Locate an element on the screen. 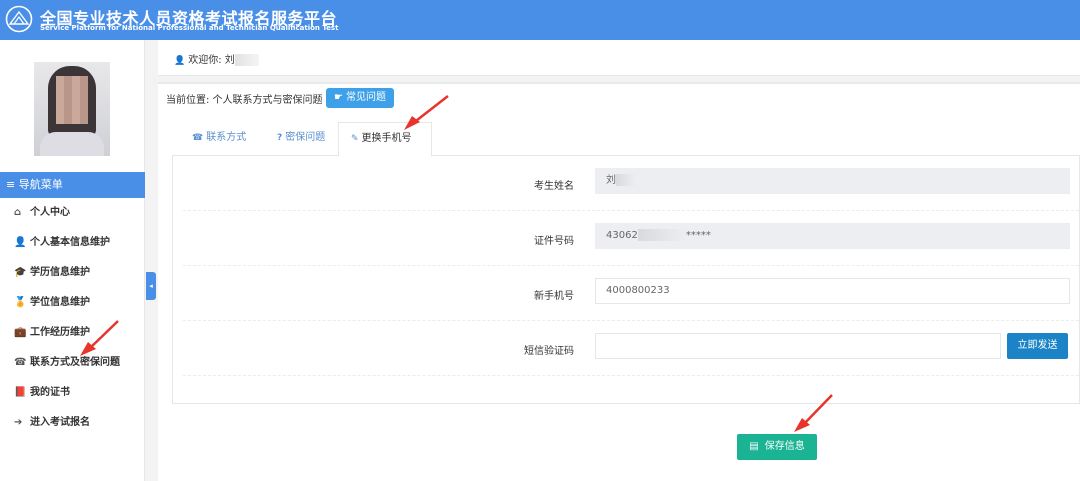 The image size is (1080, 481). sidebar-item-personal-center: ⌂ 个人中心 is located at coordinates (72, 213).